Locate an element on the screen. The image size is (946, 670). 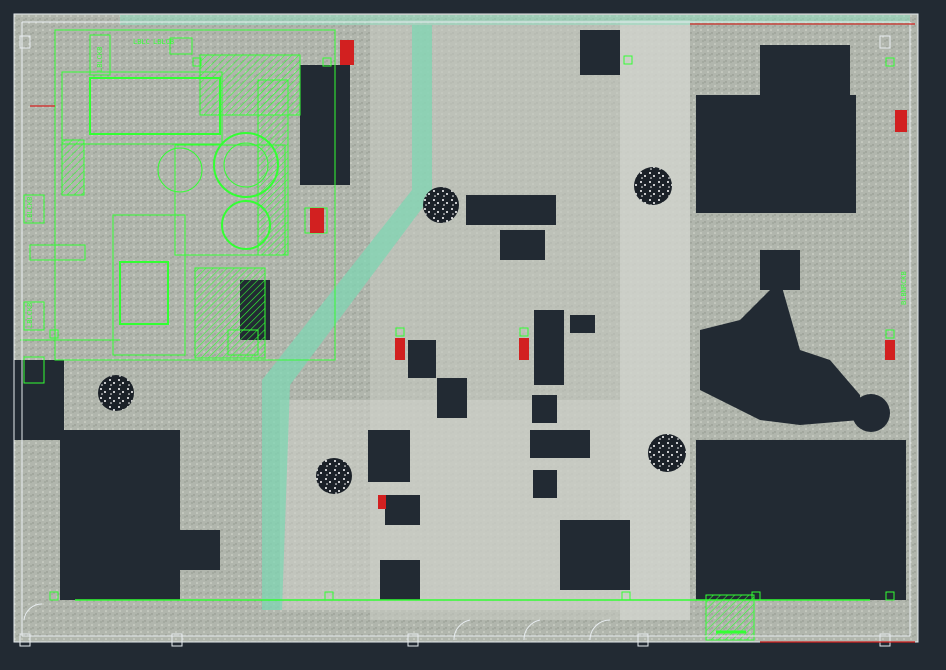
tag-left-wall-upper: LBLCKB is located at coordinates (30, 209).